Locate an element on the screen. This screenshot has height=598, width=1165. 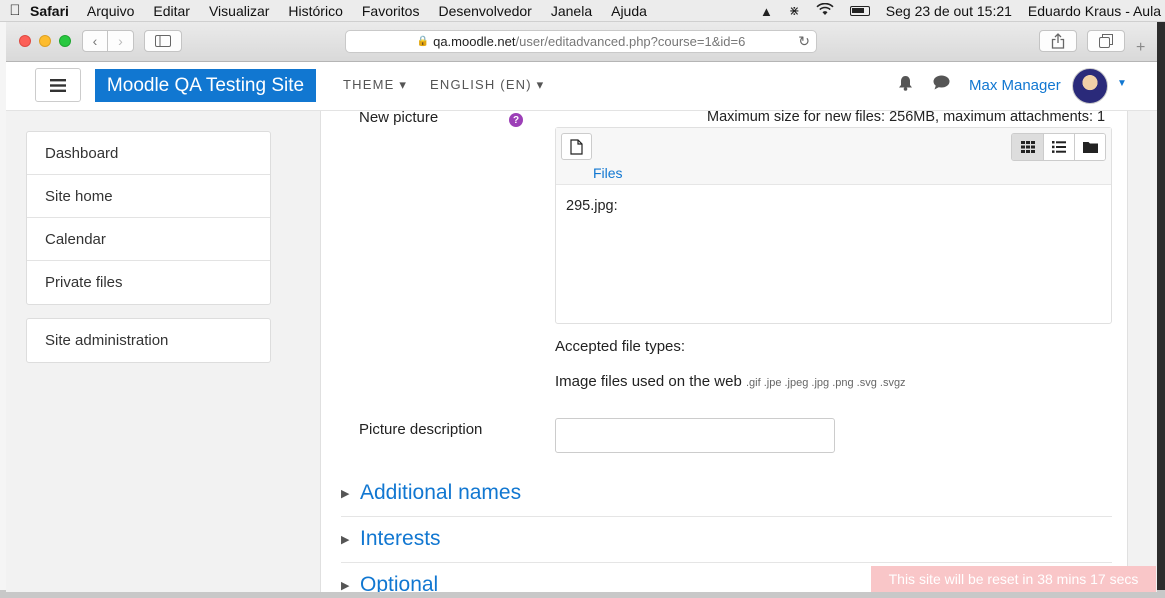
grid-view-icon is located at coordinates (1027, 147).